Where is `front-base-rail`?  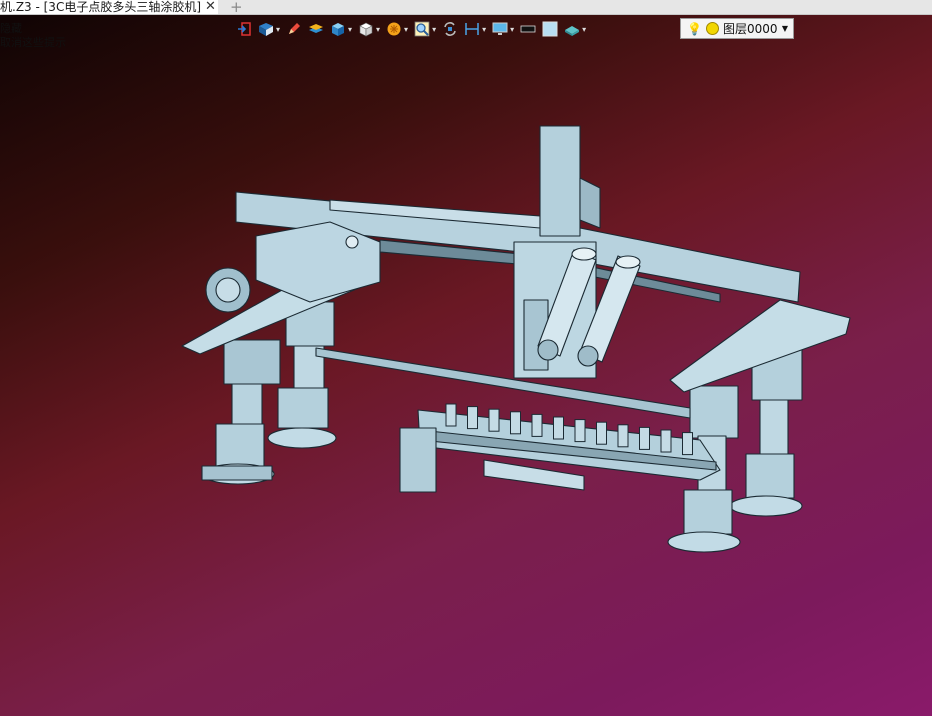 front-base-rail is located at coordinates (503, 383).